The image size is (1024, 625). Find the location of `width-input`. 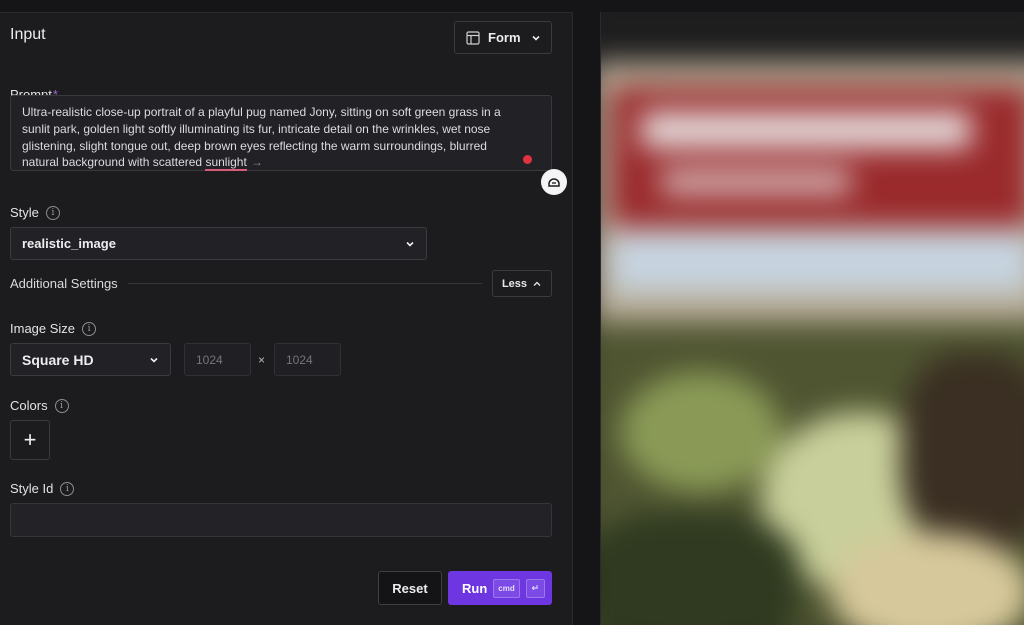

width-input is located at coordinates (217, 359).